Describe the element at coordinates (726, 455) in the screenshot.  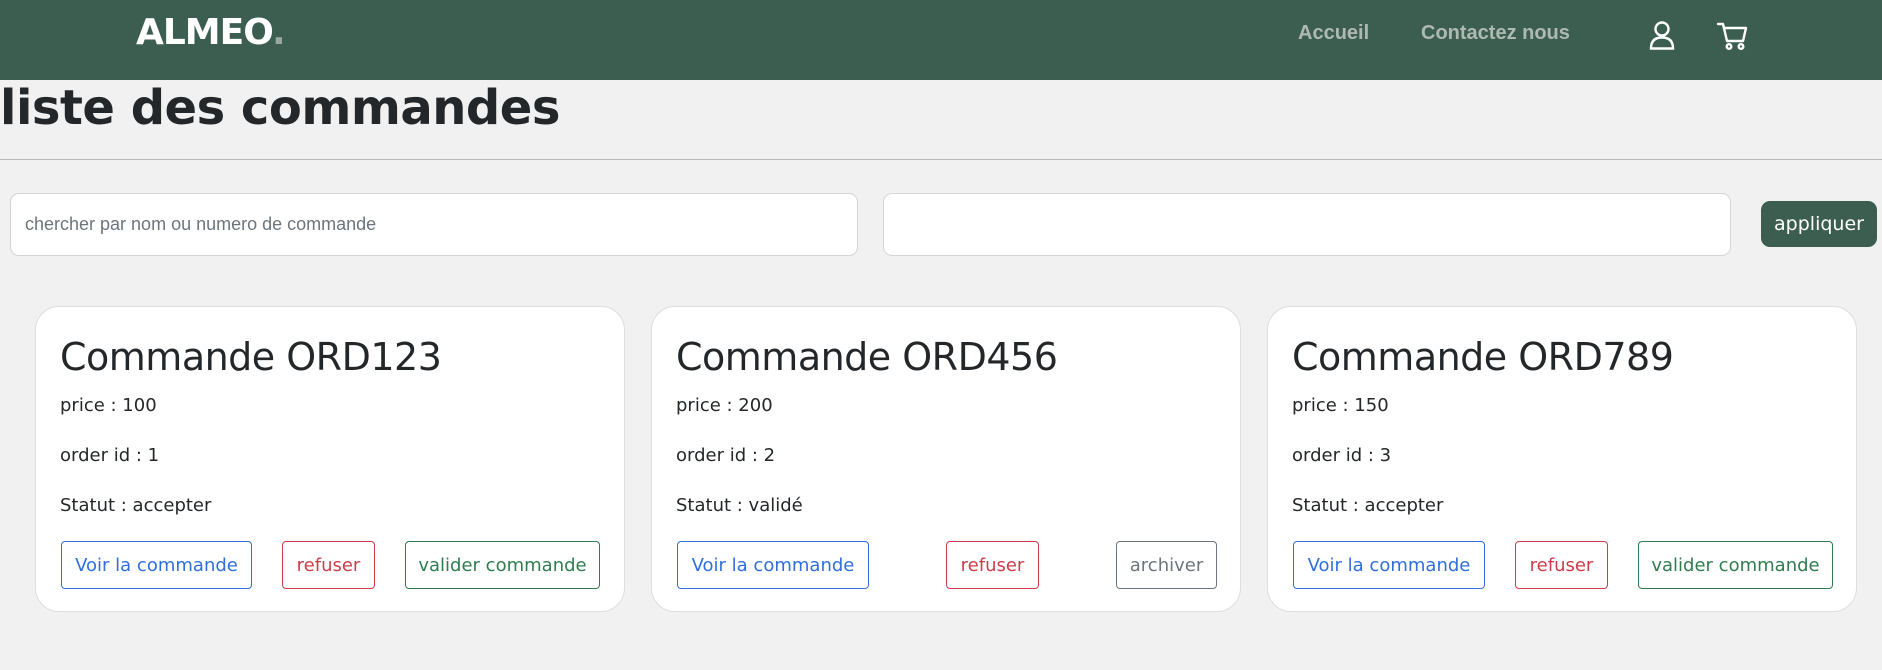
I see `order-id: order id : 2` at that location.